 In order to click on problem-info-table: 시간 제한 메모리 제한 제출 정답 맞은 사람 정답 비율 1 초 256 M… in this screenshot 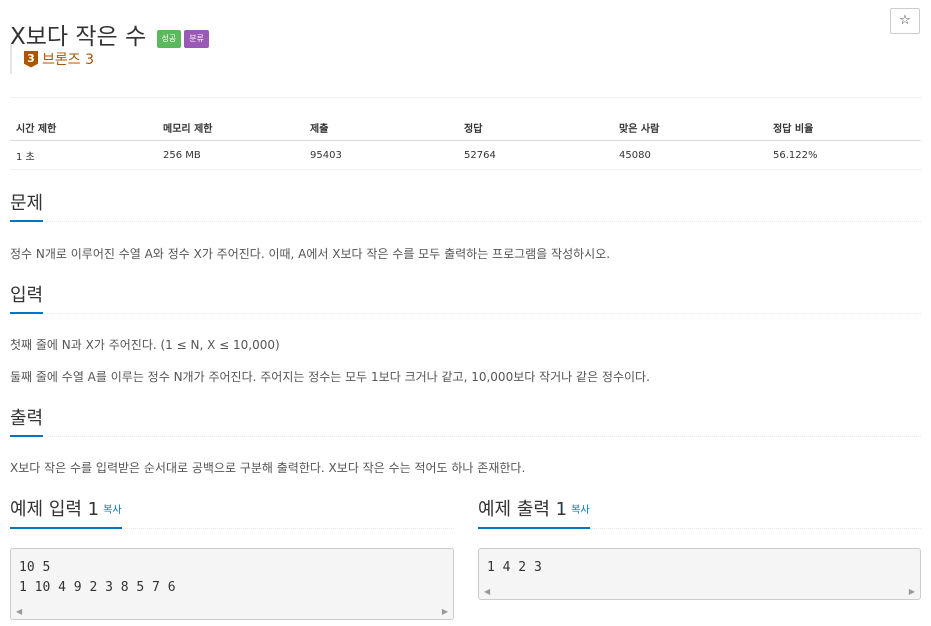, I will do `click(465, 142)`.